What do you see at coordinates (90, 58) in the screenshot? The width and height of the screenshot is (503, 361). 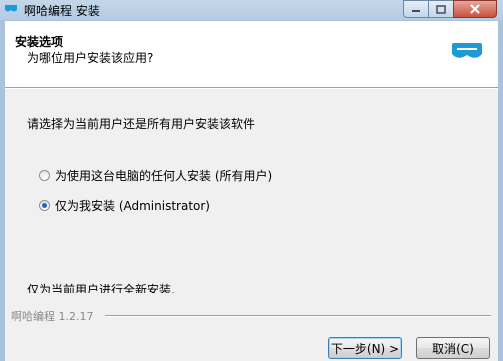 I see `page-subtitle: 为哪位用户安装该应用?` at bounding box center [90, 58].